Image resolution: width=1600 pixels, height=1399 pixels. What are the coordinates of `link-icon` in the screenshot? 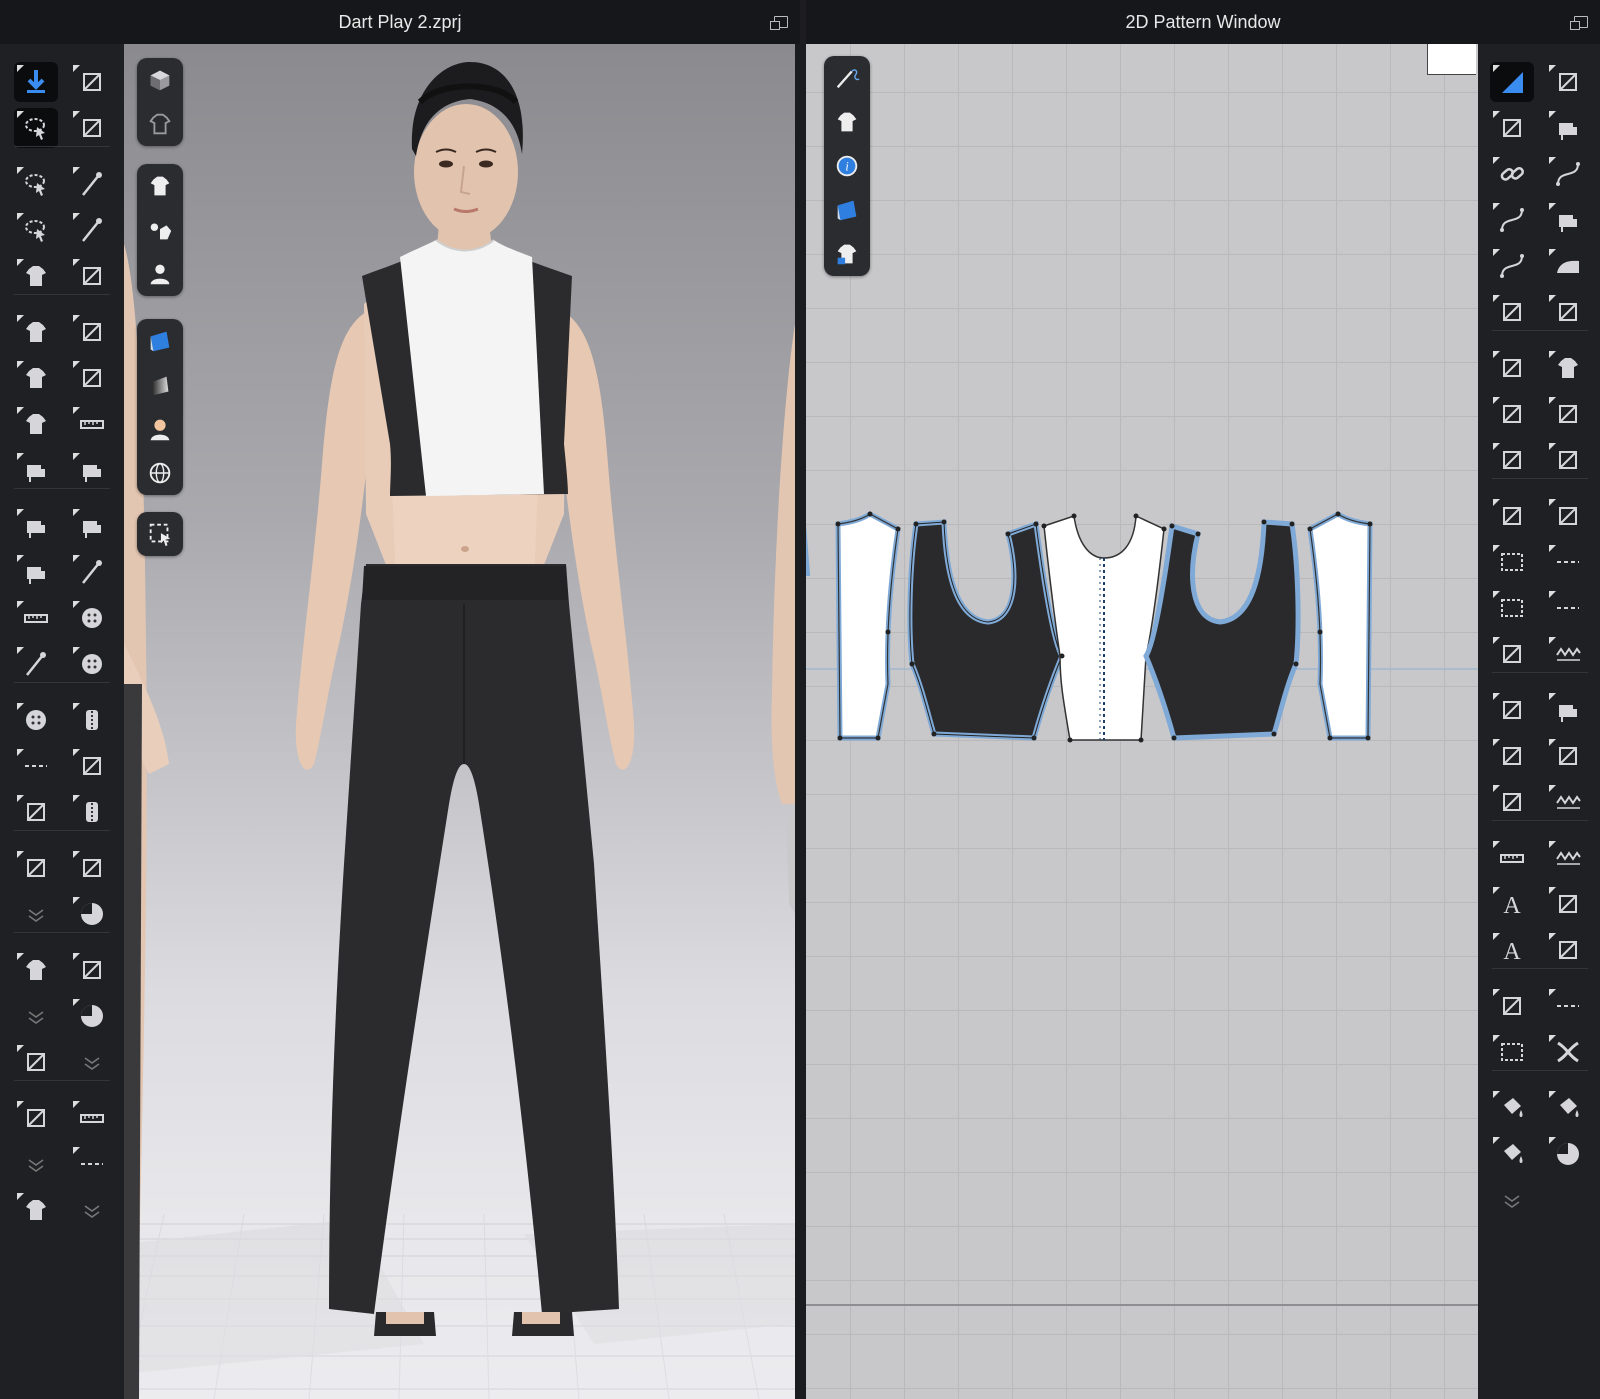 It's located at (1512, 174).